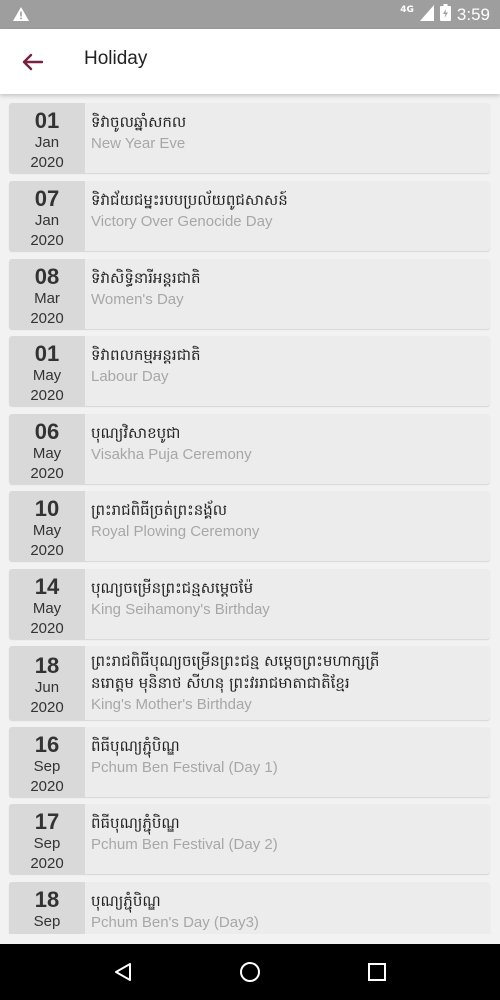  I want to click on holiday-month: Jun, so click(47, 687).